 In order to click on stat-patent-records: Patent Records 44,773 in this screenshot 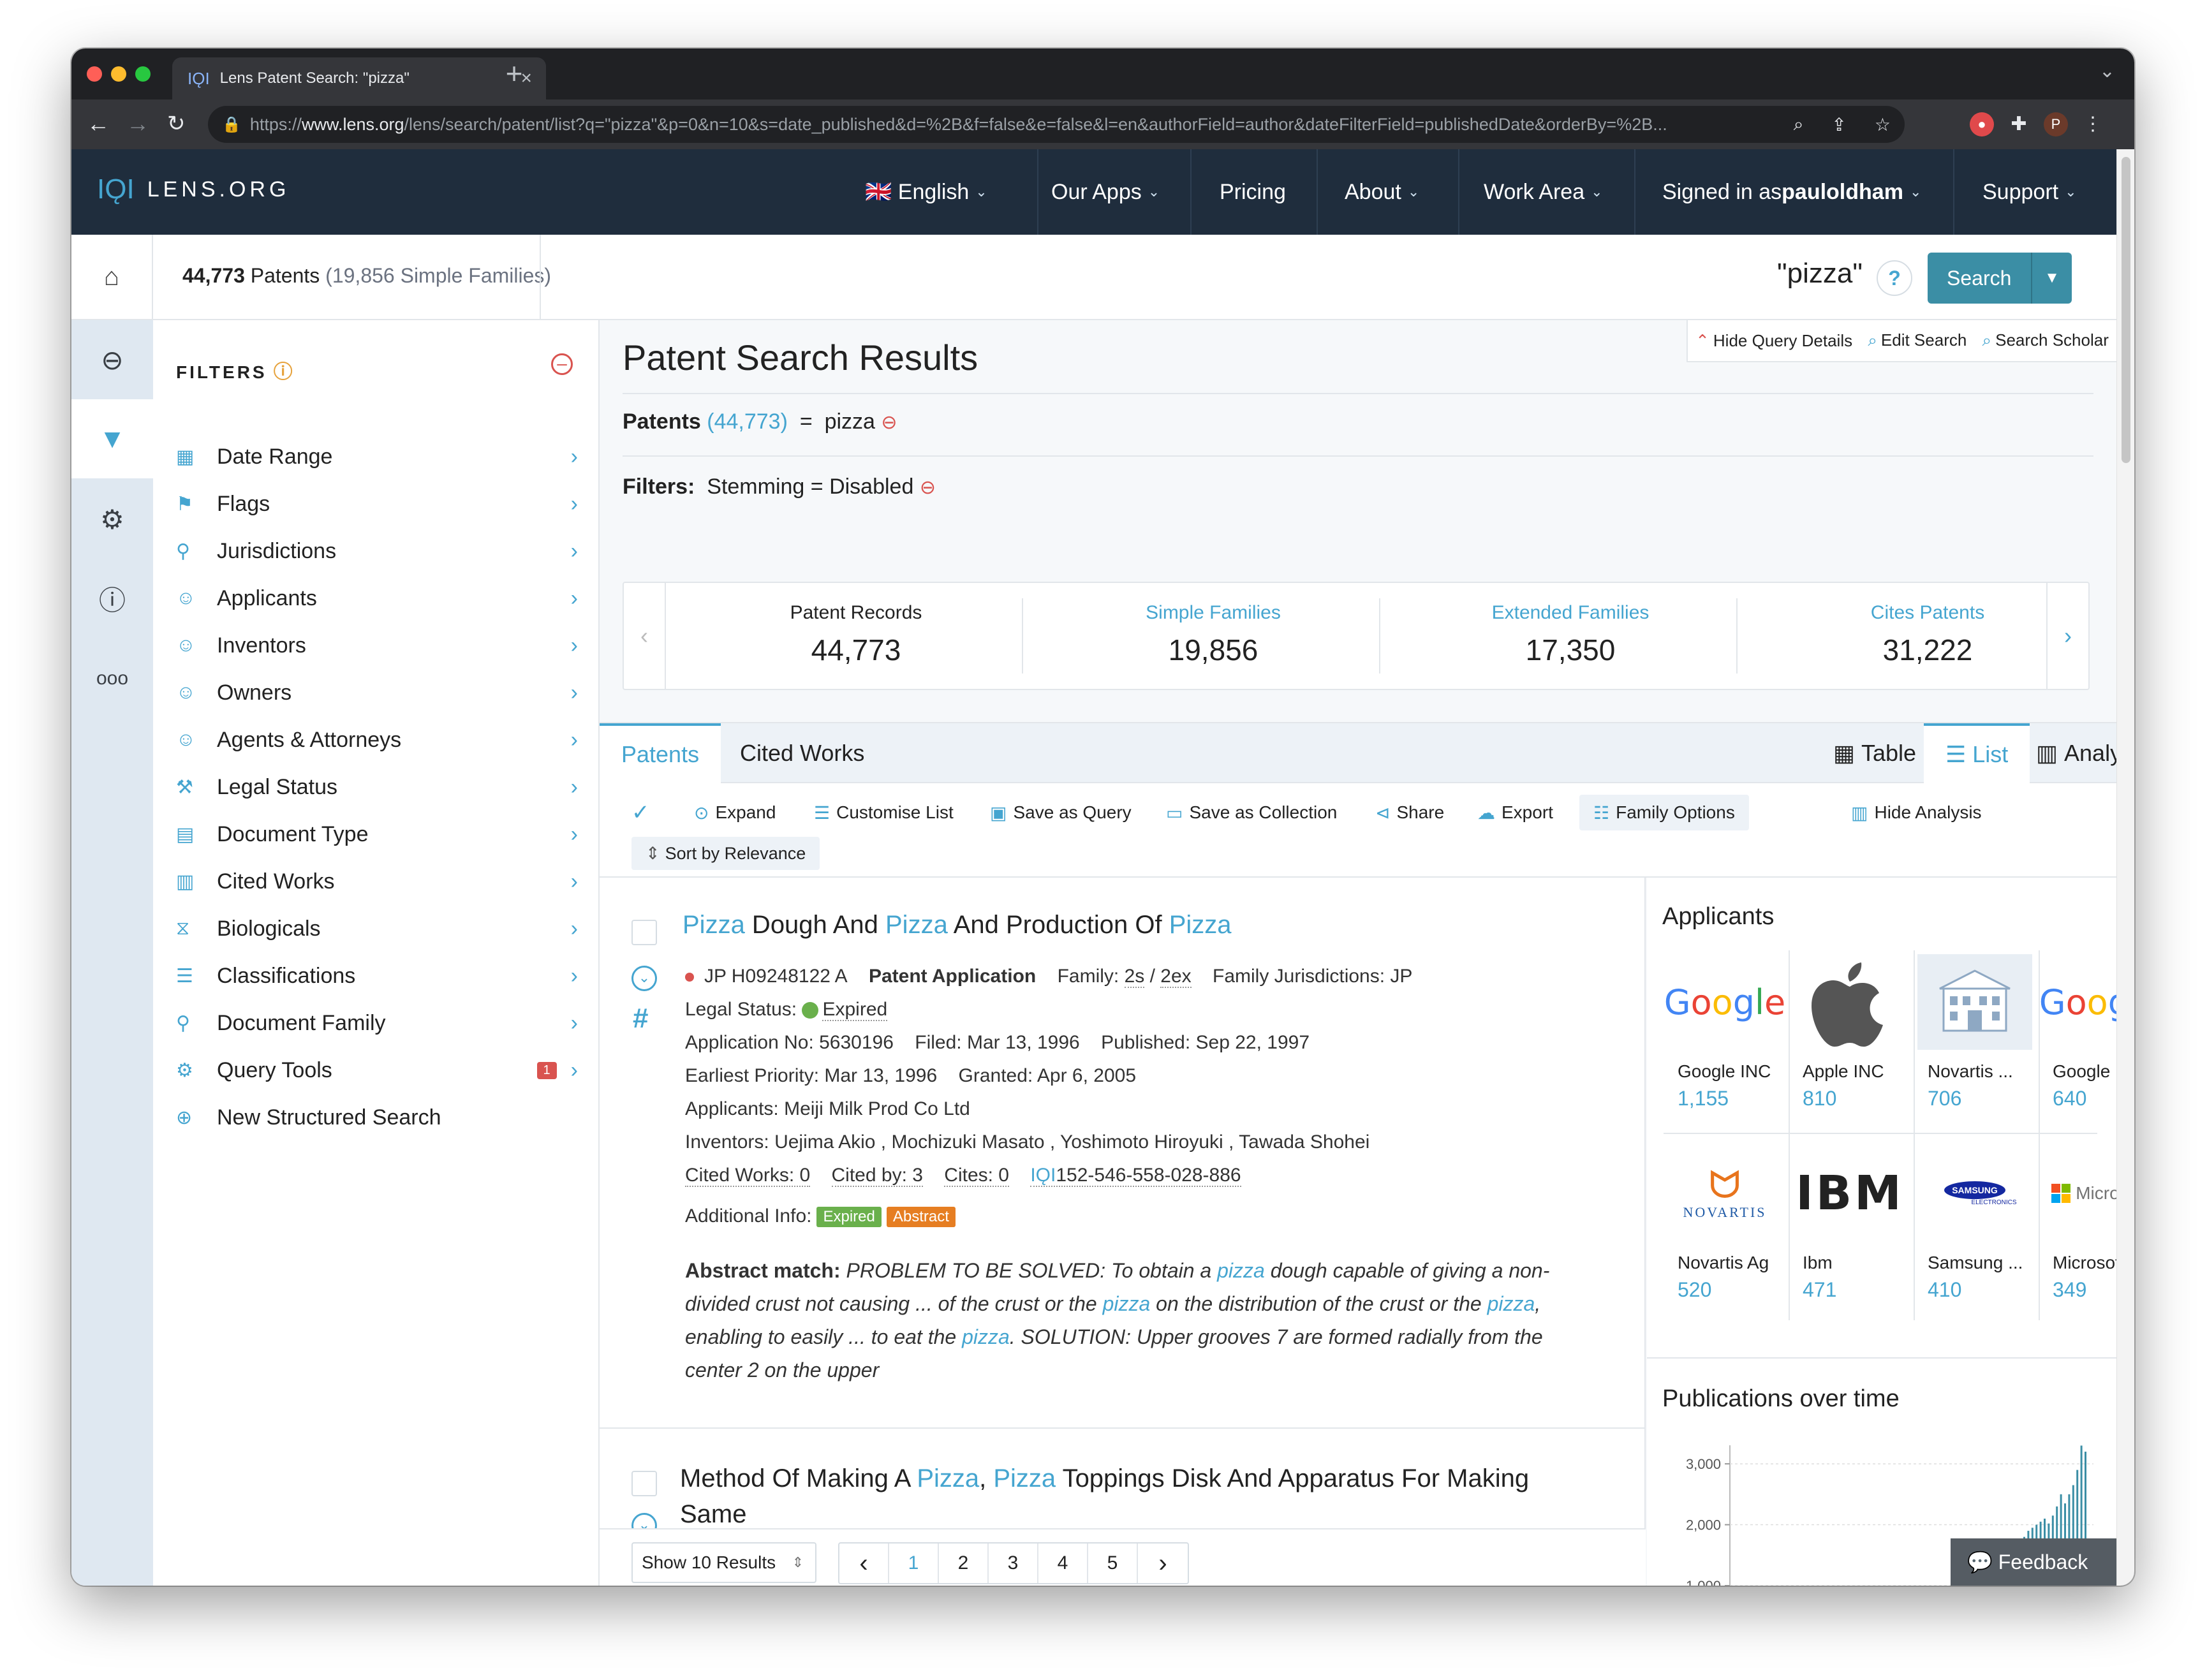, I will do `click(856, 636)`.